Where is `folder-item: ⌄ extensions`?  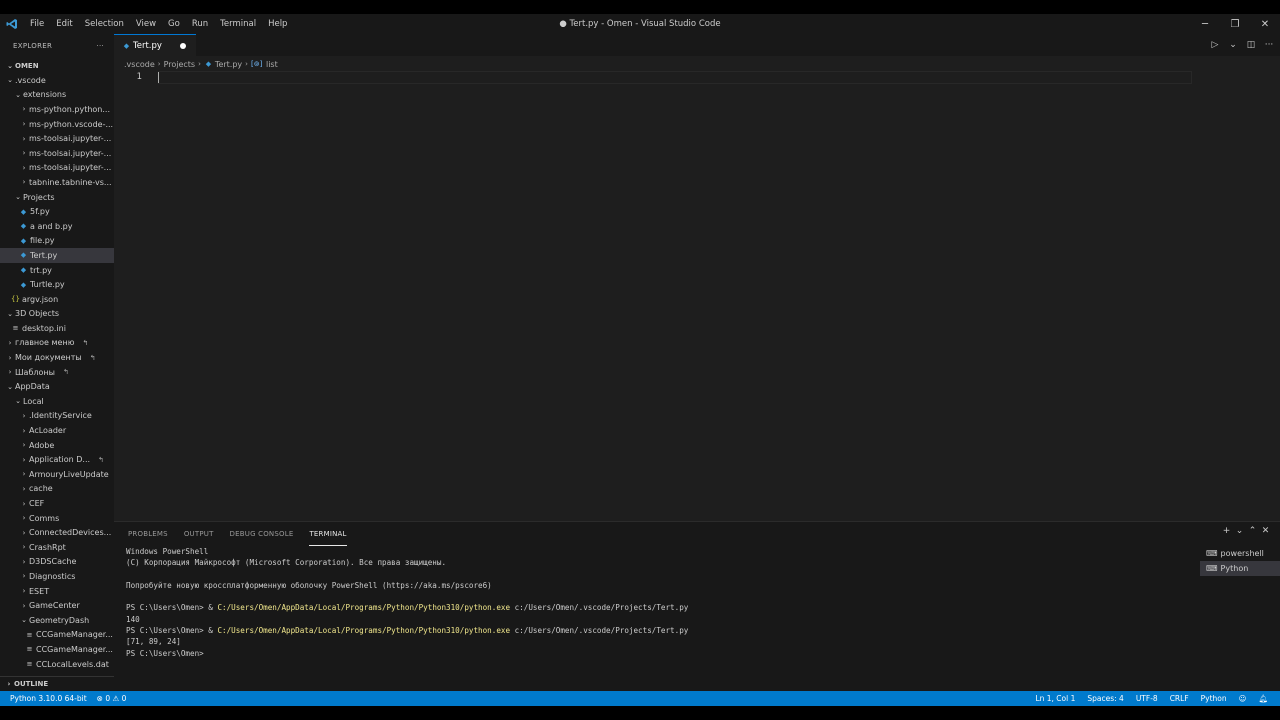 folder-item: ⌄ extensions is located at coordinates (57, 95).